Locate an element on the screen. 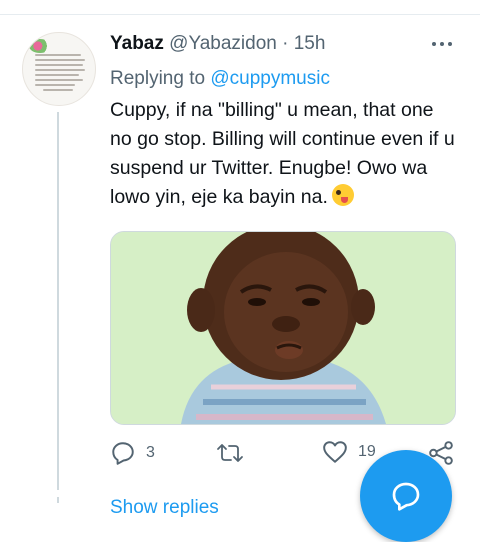 This screenshot has height=542, width=480. avatar is located at coordinates (59, 69).